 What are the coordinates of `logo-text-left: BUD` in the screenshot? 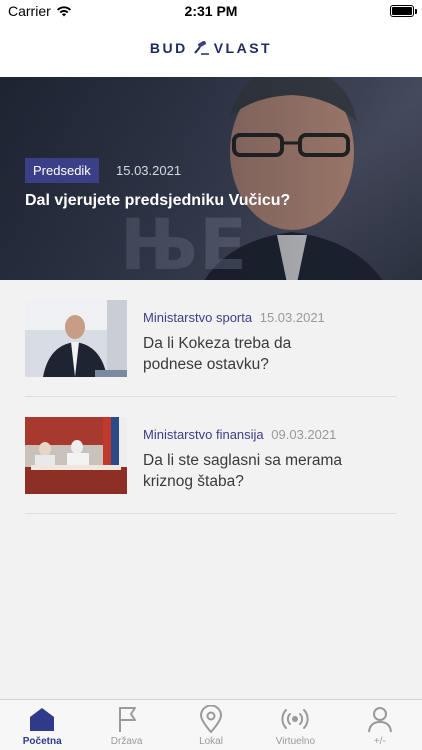 It's located at (168, 48).